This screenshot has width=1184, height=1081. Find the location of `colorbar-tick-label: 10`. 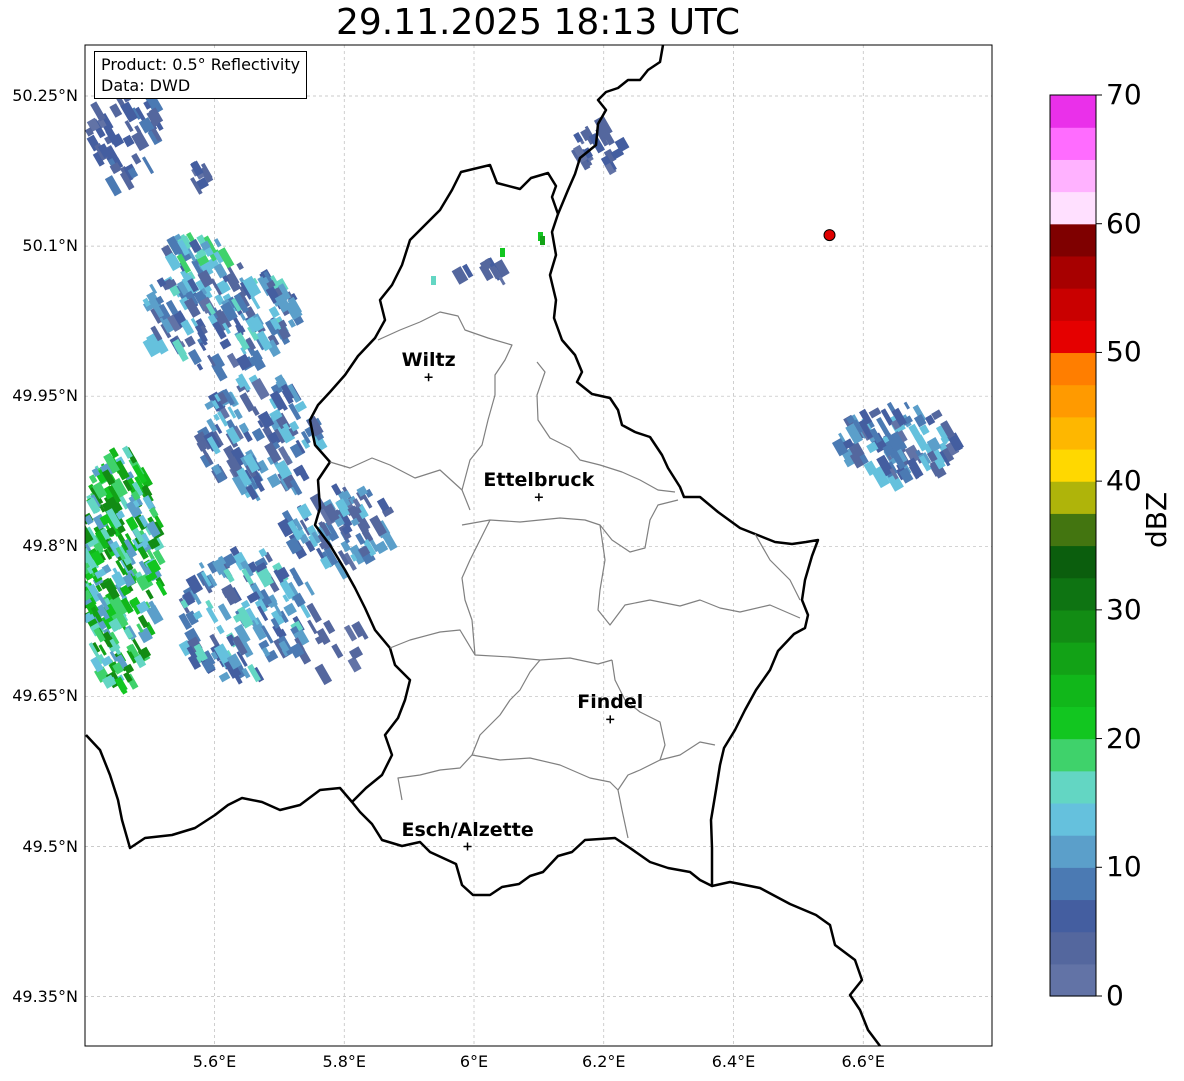

colorbar-tick-label: 10 is located at coordinates (1124, 867).